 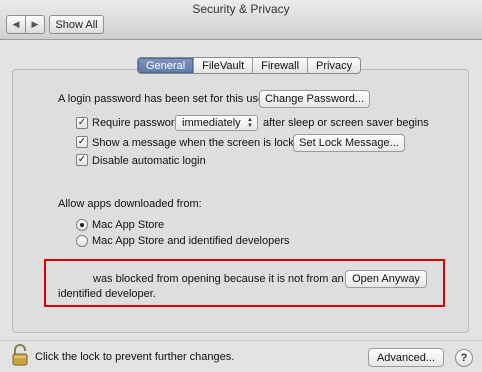 I want to click on tab-privacy: Privacy, so click(x=334, y=65).